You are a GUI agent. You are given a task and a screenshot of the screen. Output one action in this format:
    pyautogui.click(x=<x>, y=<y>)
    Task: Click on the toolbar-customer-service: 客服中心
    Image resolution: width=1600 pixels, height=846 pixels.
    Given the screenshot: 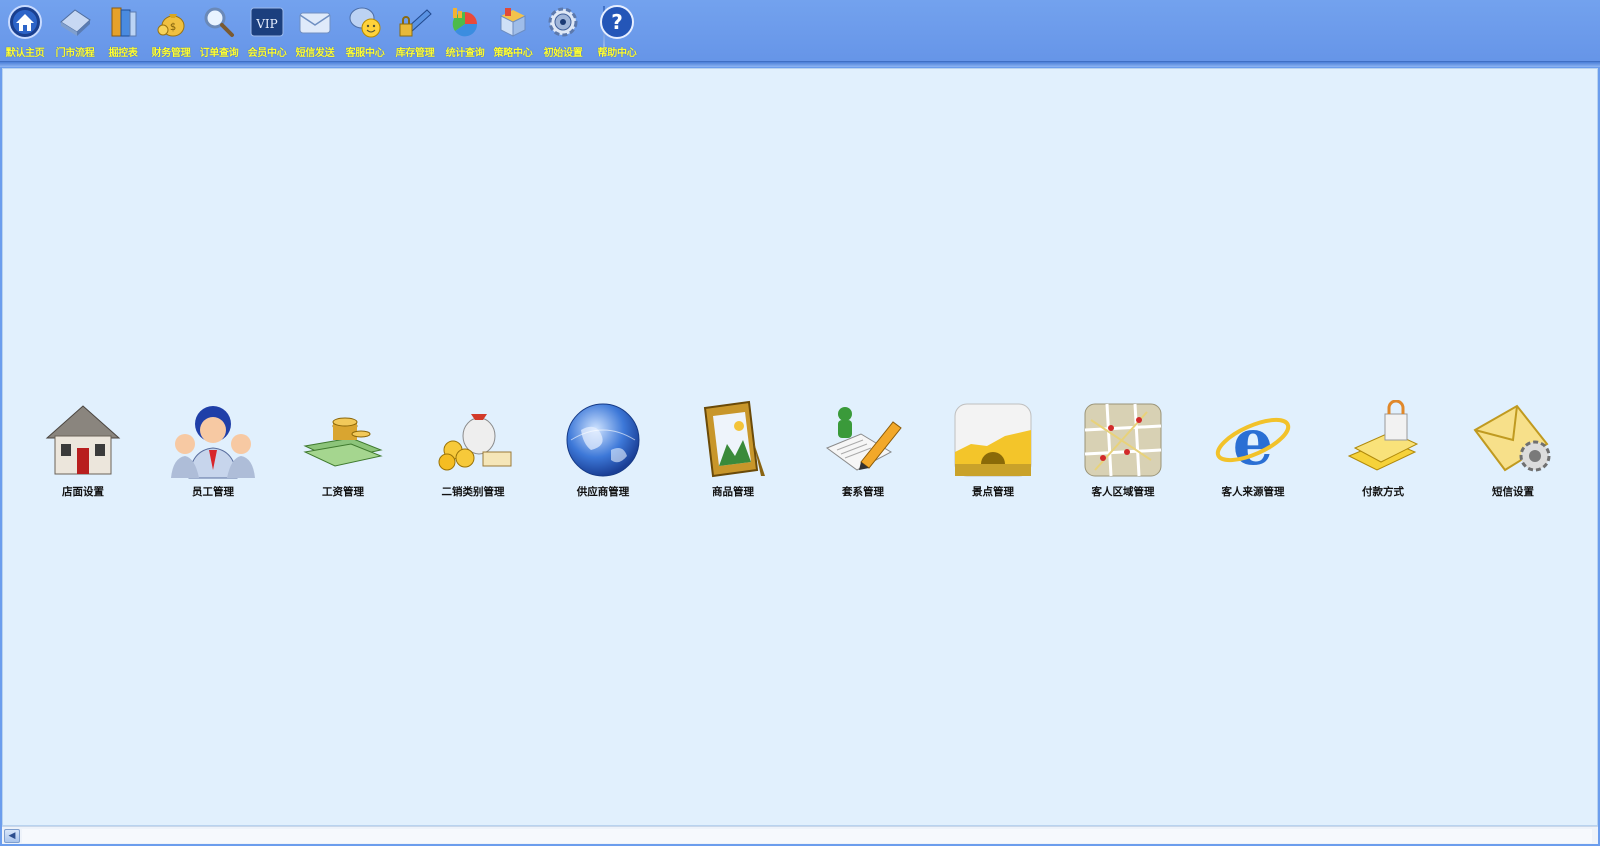 What is the action you would take?
    pyautogui.click(x=365, y=31)
    